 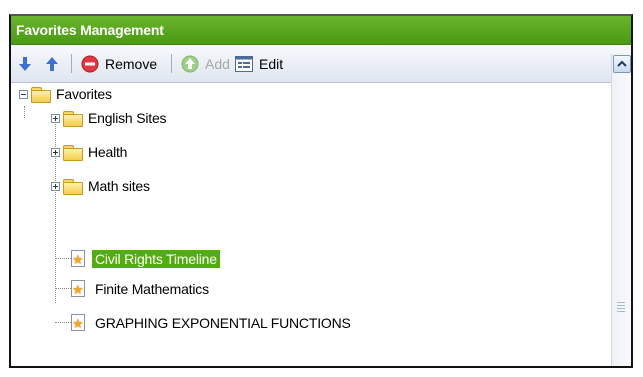 What do you see at coordinates (108, 152) in the screenshot?
I see `tree-node-label: Health` at bounding box center [108, 152].